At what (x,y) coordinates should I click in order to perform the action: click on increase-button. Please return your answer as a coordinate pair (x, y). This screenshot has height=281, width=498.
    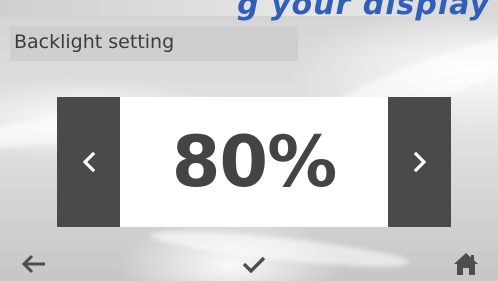
    Looking at the image, I should click on (419, 162).